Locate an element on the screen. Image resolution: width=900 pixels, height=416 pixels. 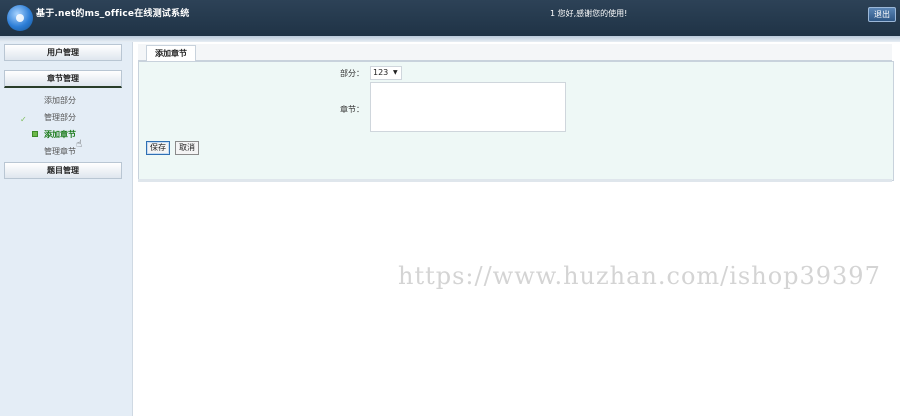
sidebar-menu-chapter-management: 章节管理 is located at coordinates (63, 79).